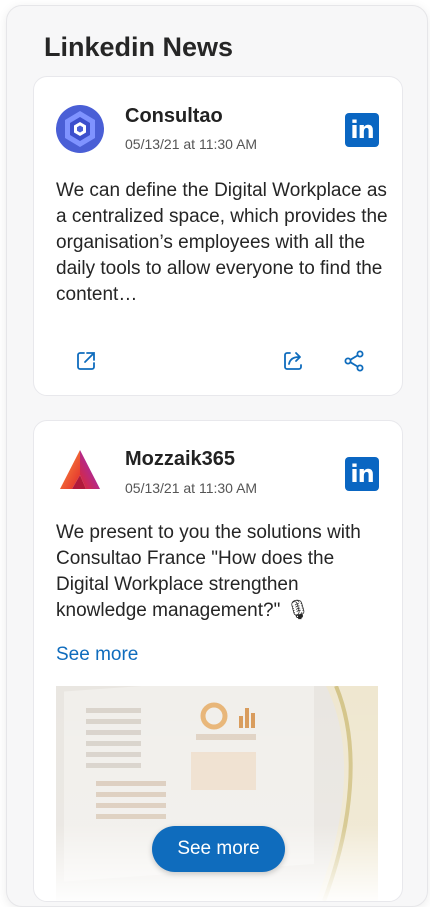  Describe the element at coordinates (86, 361) in the screenshot. I see `open-external-icon` at that location.